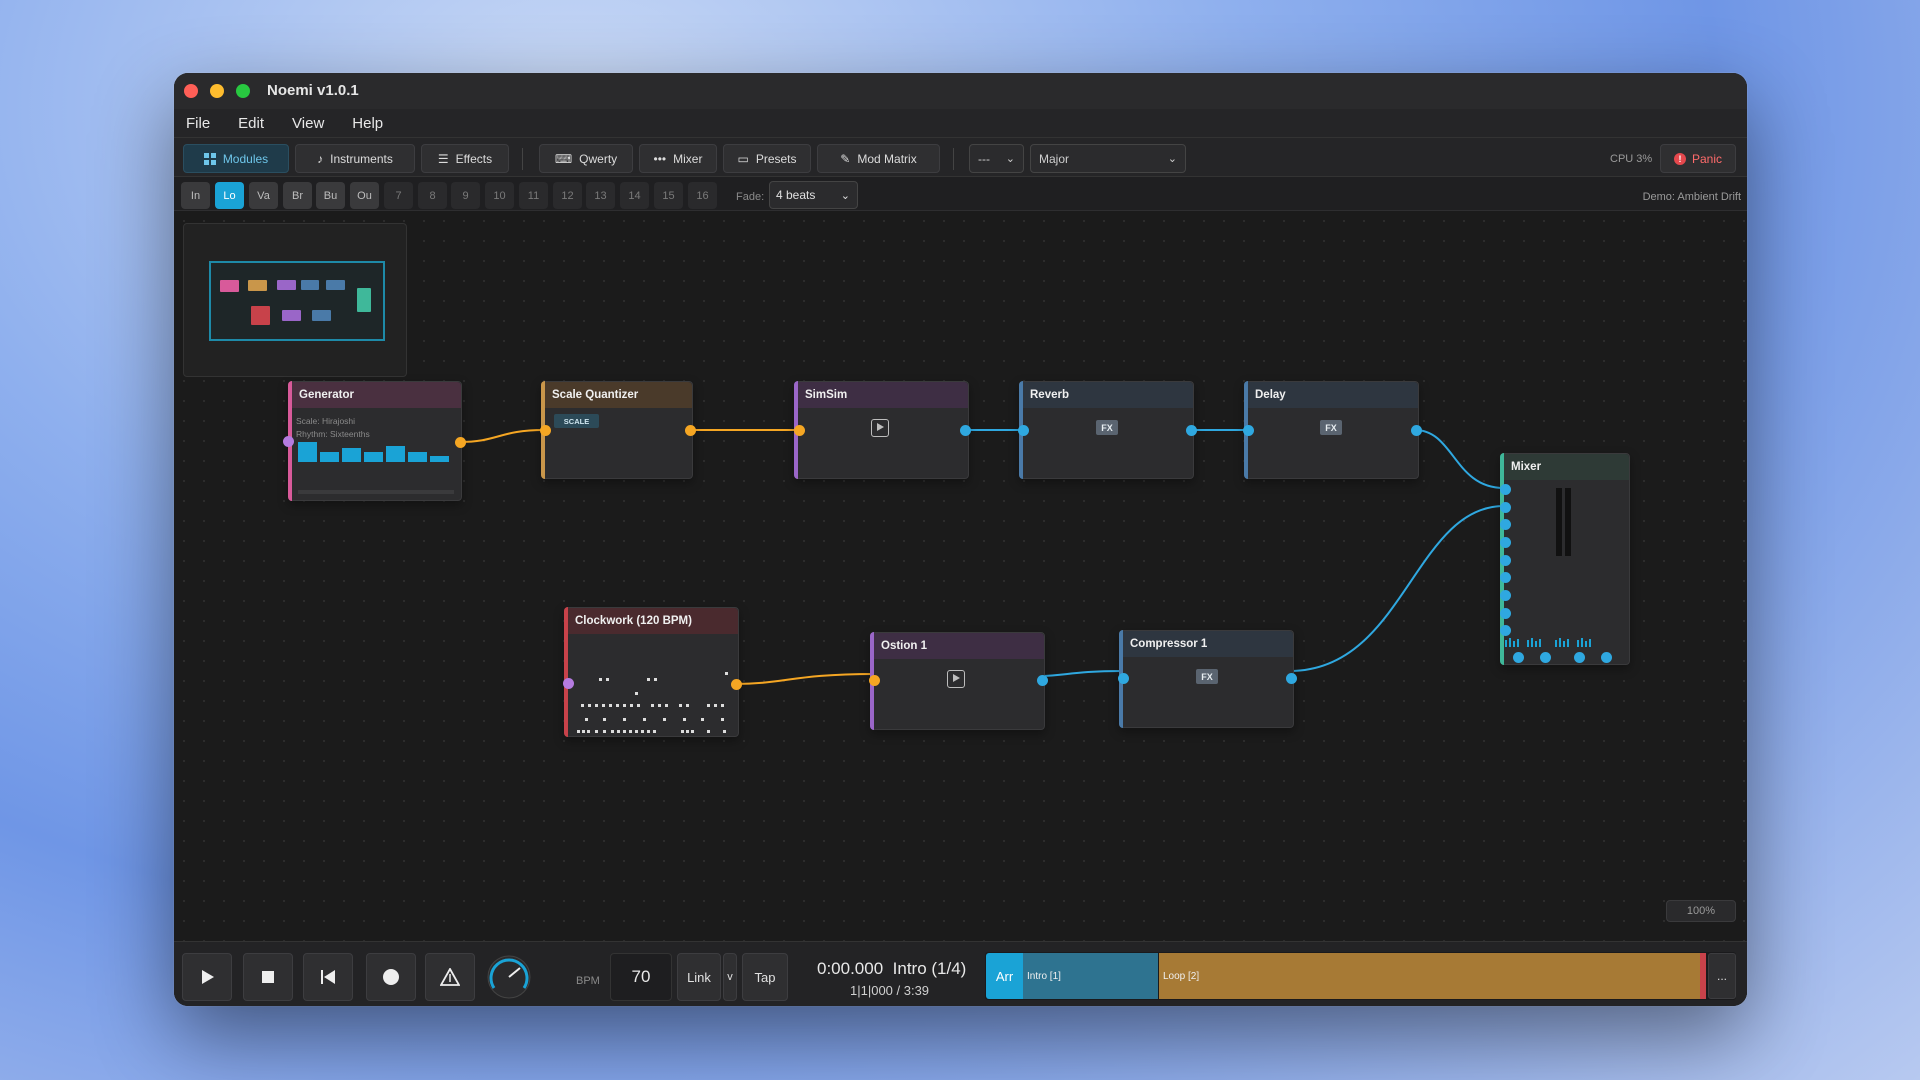  What do you see at coordinates (330, 195) in the screenshot?
I see `lane-button: Bu` at bounding box center [330, 195].